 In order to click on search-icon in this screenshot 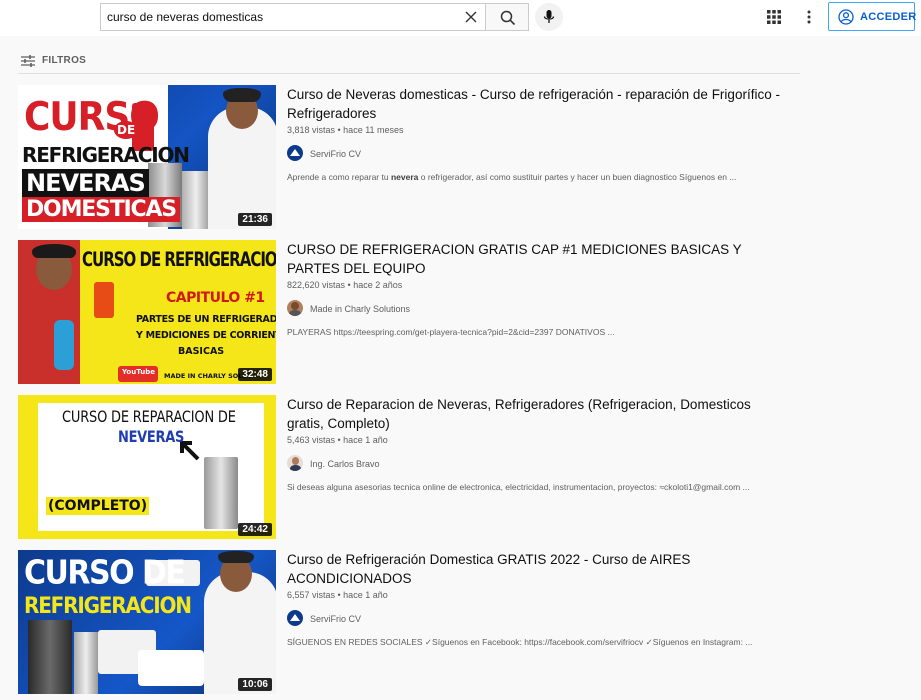, I will do `click(508, 18)`.